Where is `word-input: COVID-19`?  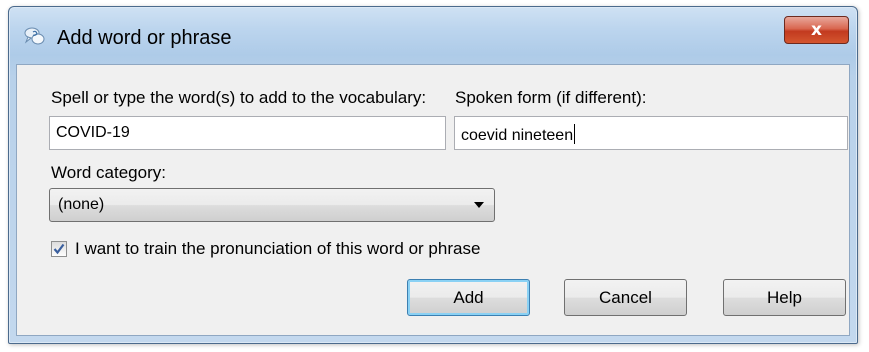
word-input: COVID-19 is located at coordinates (247, 133).